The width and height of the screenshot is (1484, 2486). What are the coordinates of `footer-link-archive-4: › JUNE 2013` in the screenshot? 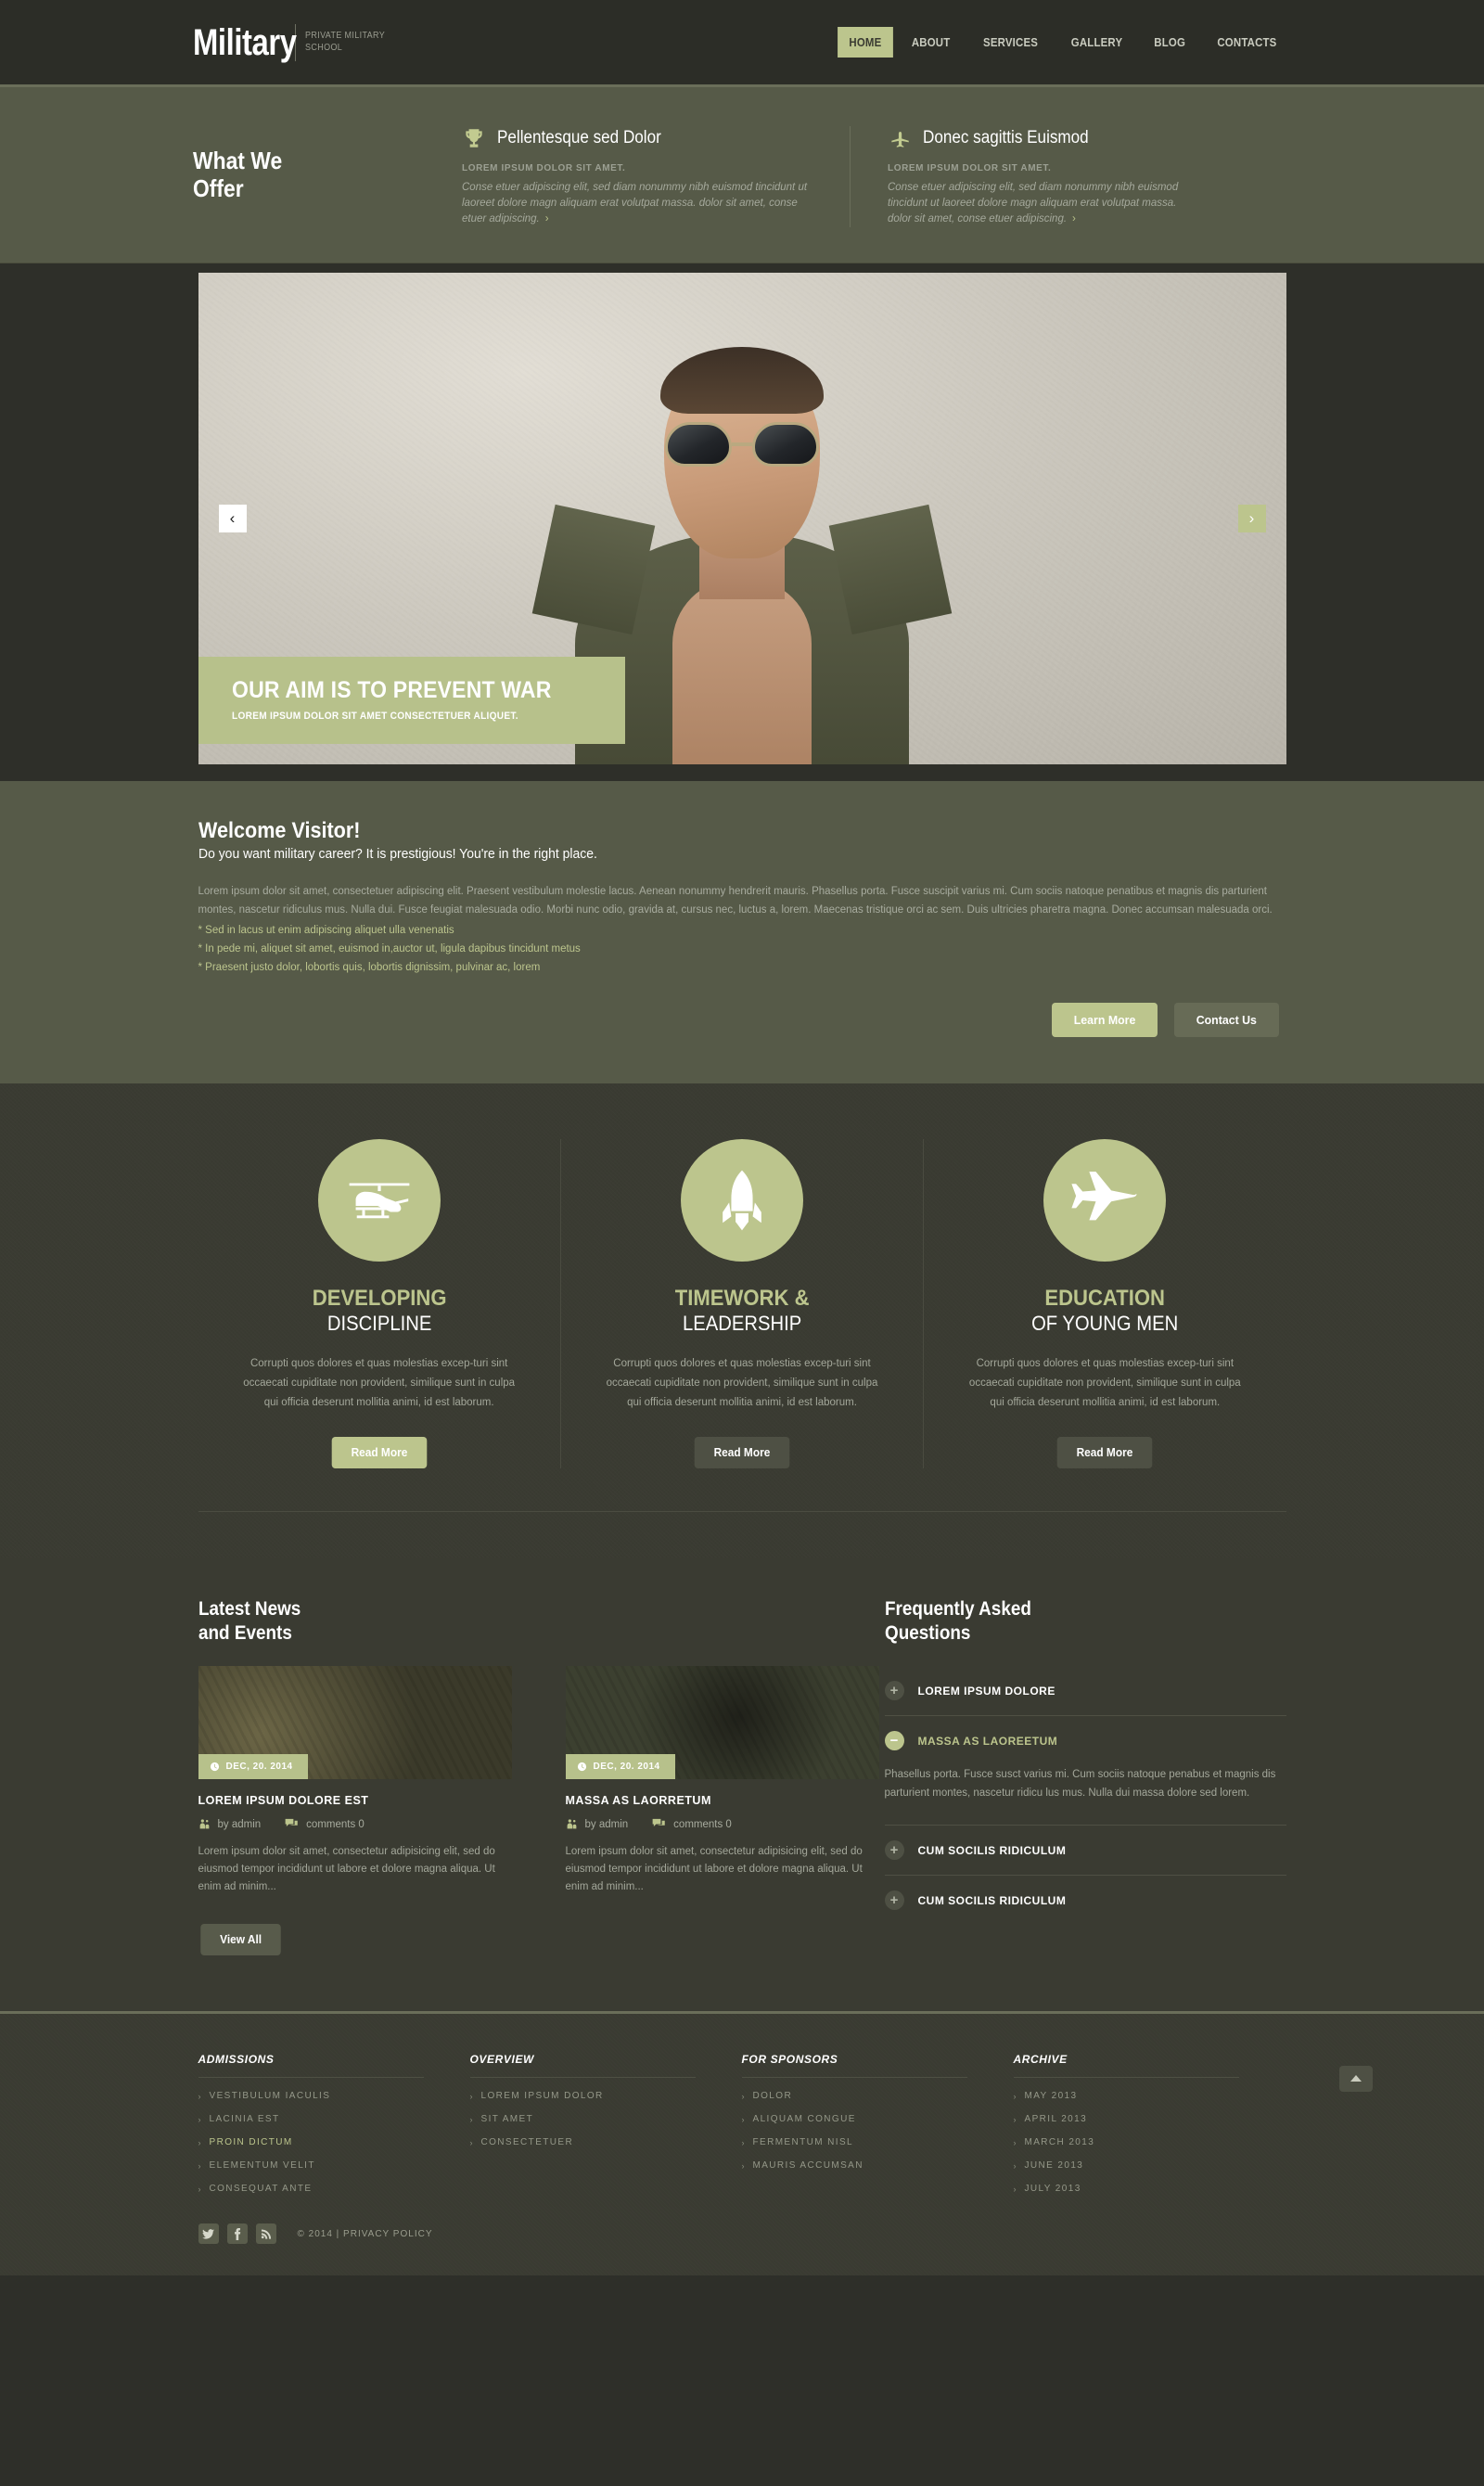 It's located at (1150, 2165).